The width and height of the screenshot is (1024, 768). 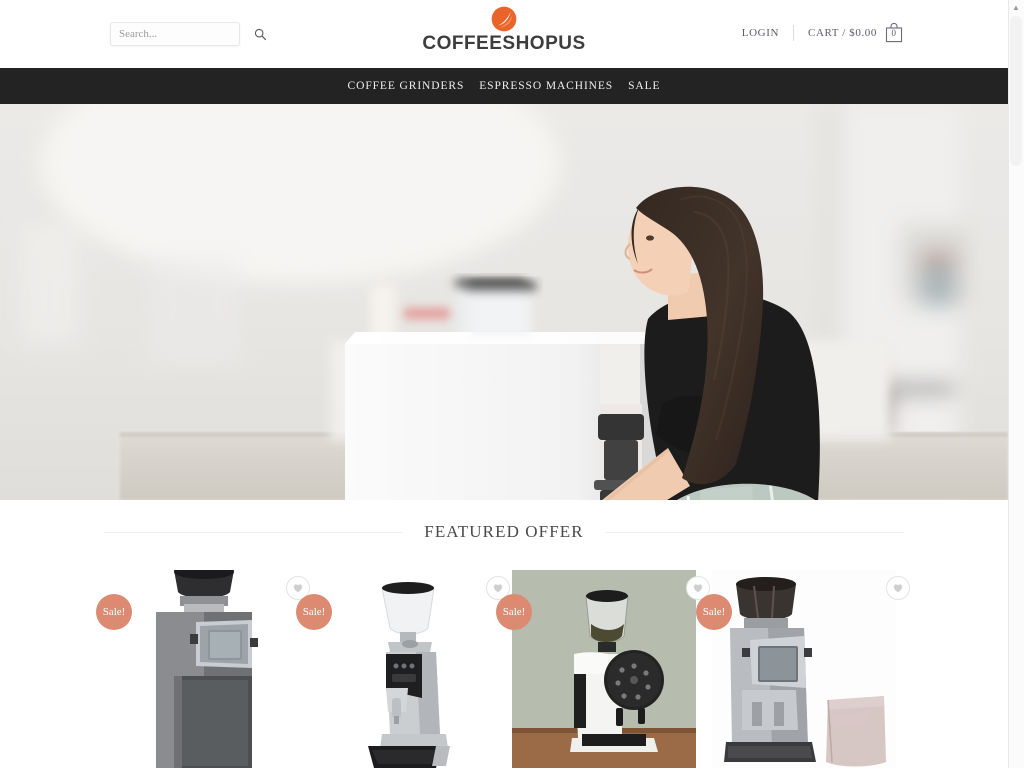 What do you see at coordinates (406, 86) in the screenshot?
I see `nav-item-coffee-grinders: COFFEE GRINDERS` at bounding box center [406, 86].